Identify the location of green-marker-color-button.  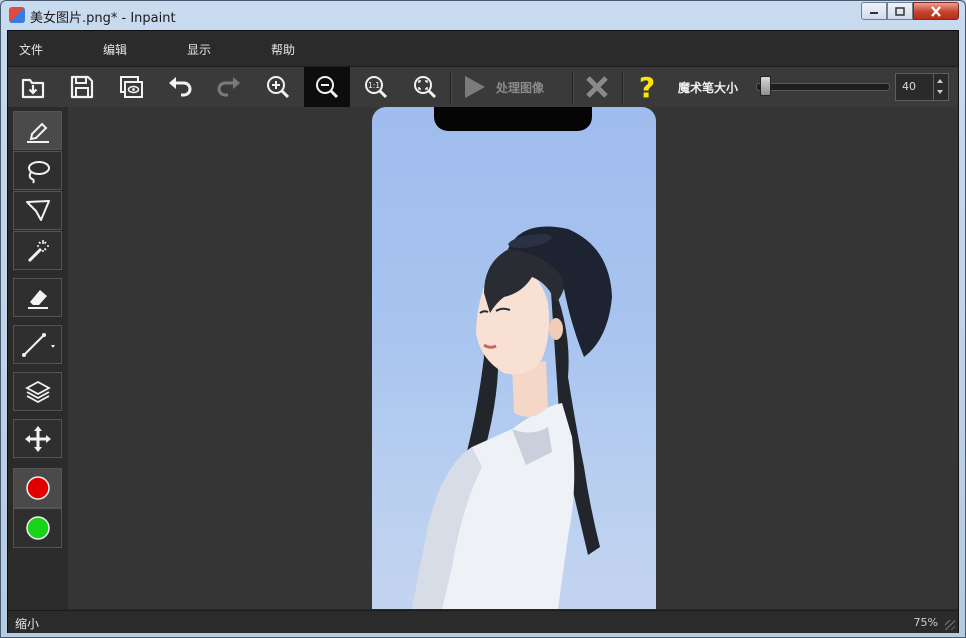
(37, 528).